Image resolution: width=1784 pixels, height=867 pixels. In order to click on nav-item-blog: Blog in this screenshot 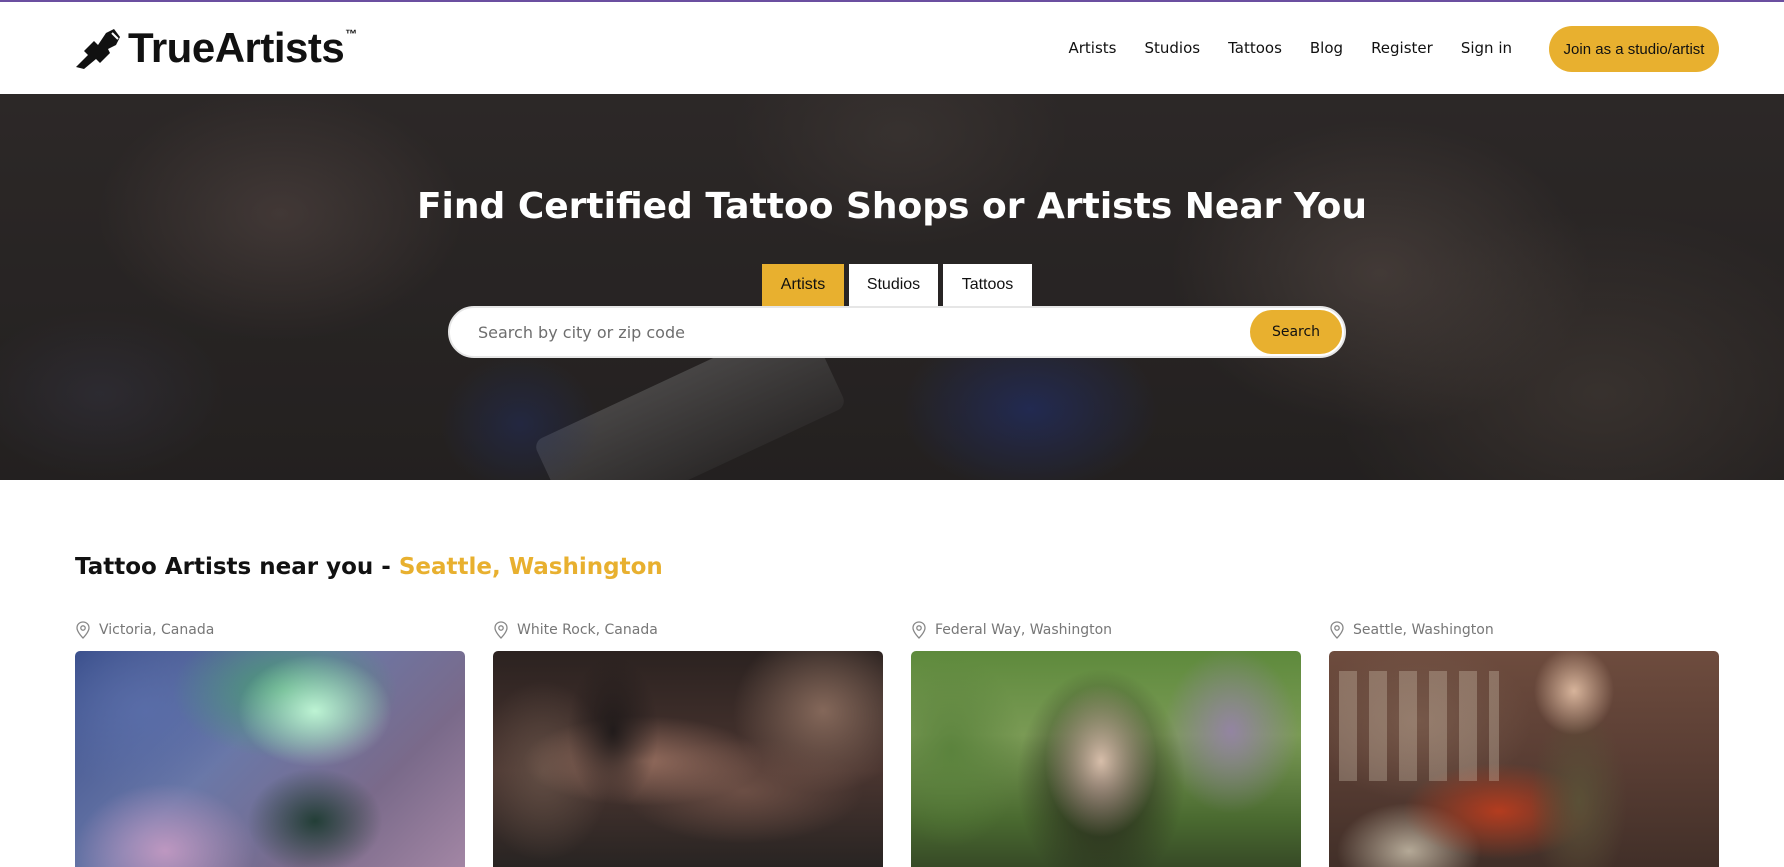, I will do `click(1326, 48)`.